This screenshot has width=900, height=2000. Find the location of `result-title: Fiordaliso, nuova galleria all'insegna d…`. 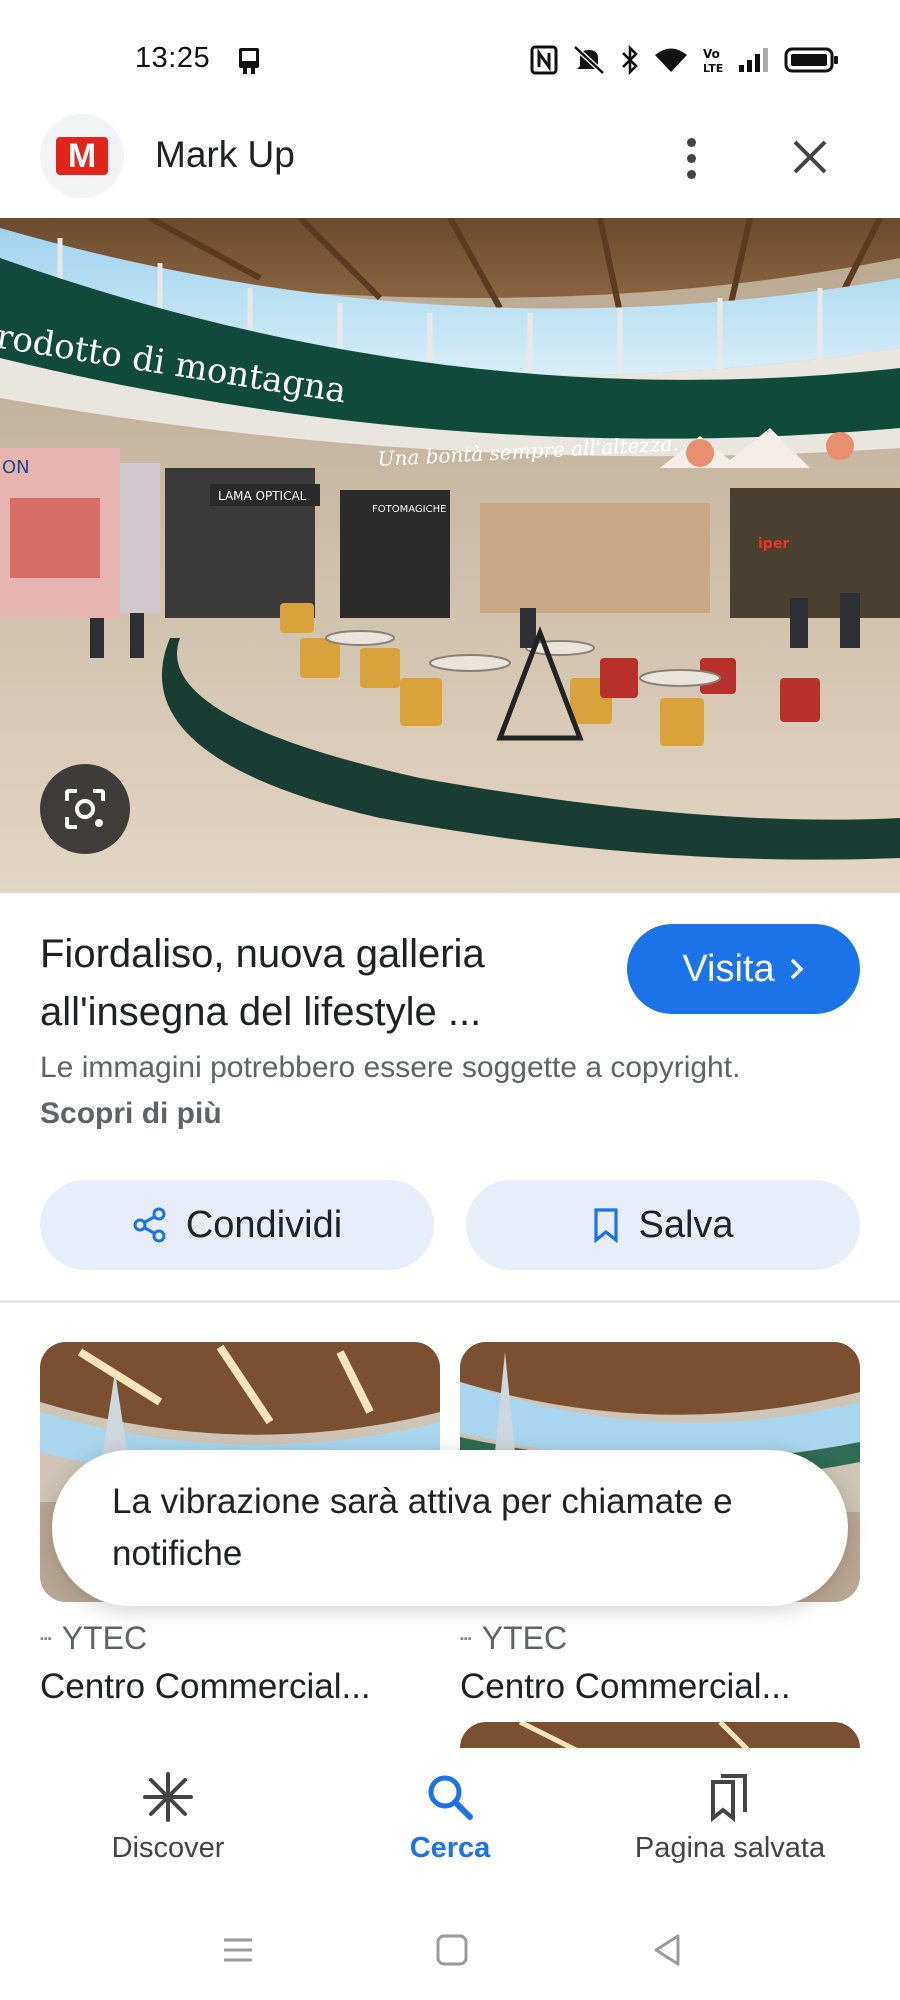

result-title: Fiordaliso, nuova galleria all'insegna d… is located at coordinates (320, 983).